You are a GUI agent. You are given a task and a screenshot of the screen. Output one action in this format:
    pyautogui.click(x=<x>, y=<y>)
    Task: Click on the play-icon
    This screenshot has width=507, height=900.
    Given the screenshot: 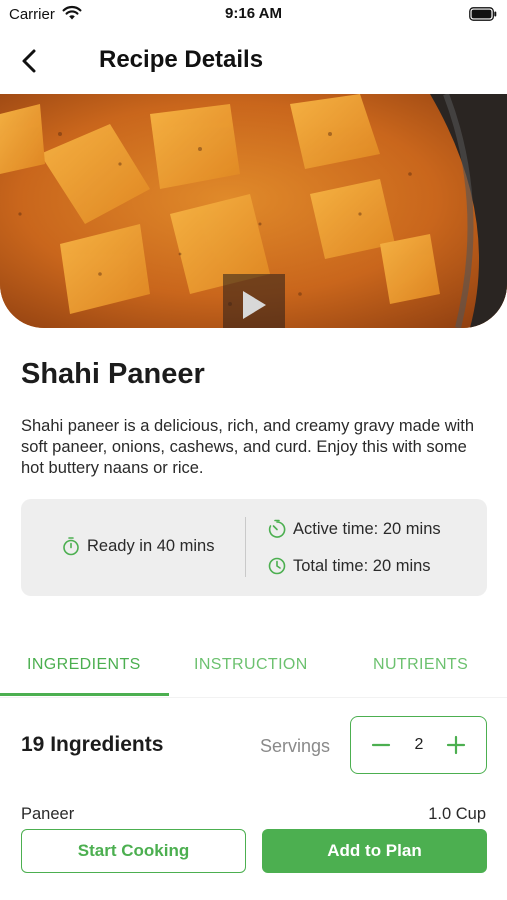 What is the action you would take?
    pyautogui.click(x=254, y=304)
    